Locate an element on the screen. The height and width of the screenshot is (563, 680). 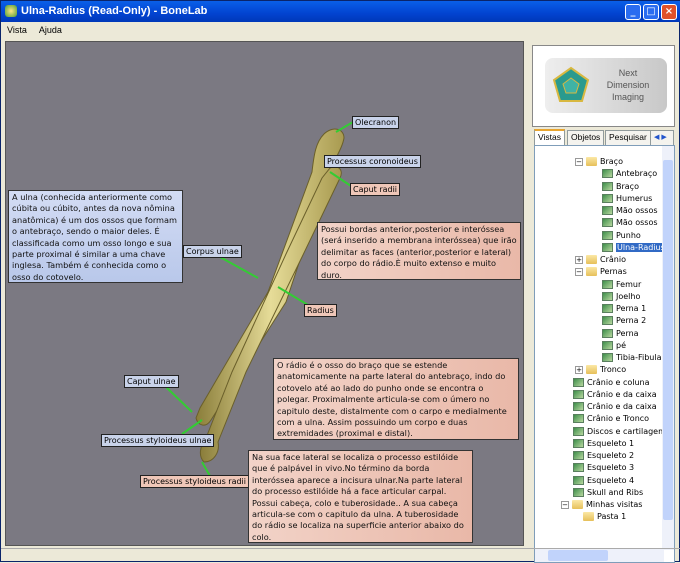
tab-bar: Vistas Objetos Pesquisar ◀ ▶ is located at coordinates (603, 137).